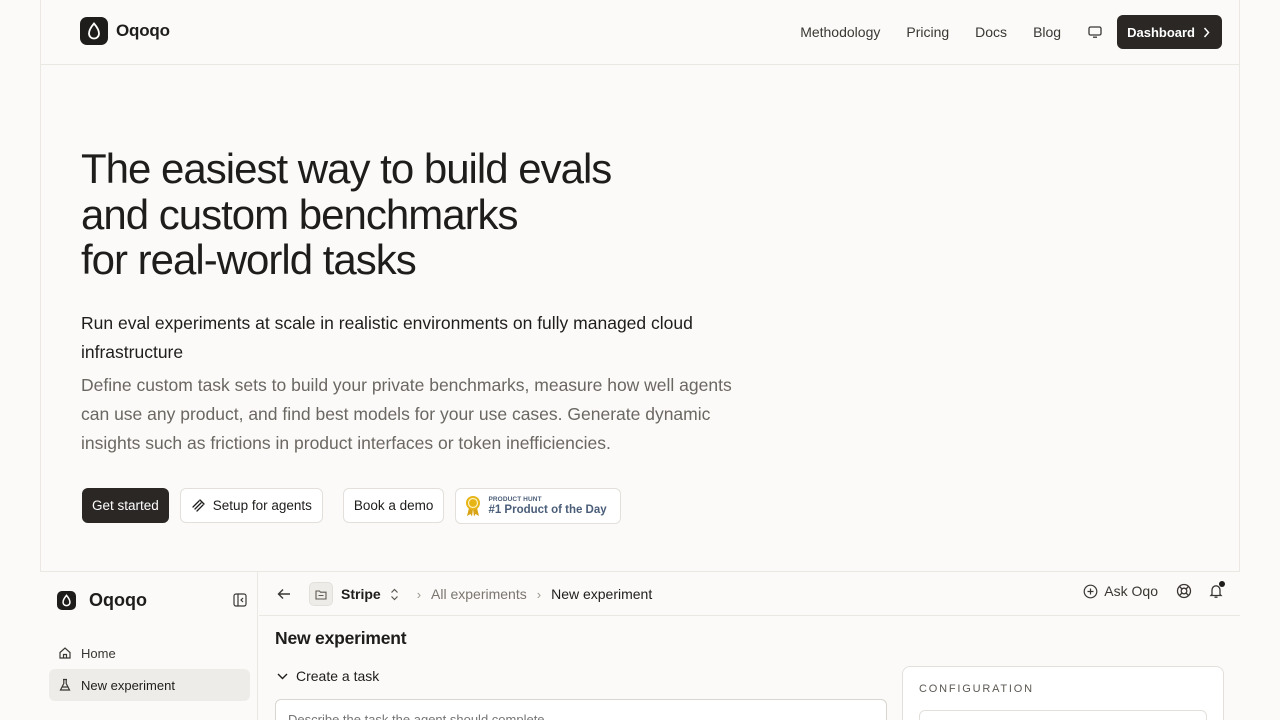  I want to click on badge-big-text: #1 Product of the Day, so click(547, 510).